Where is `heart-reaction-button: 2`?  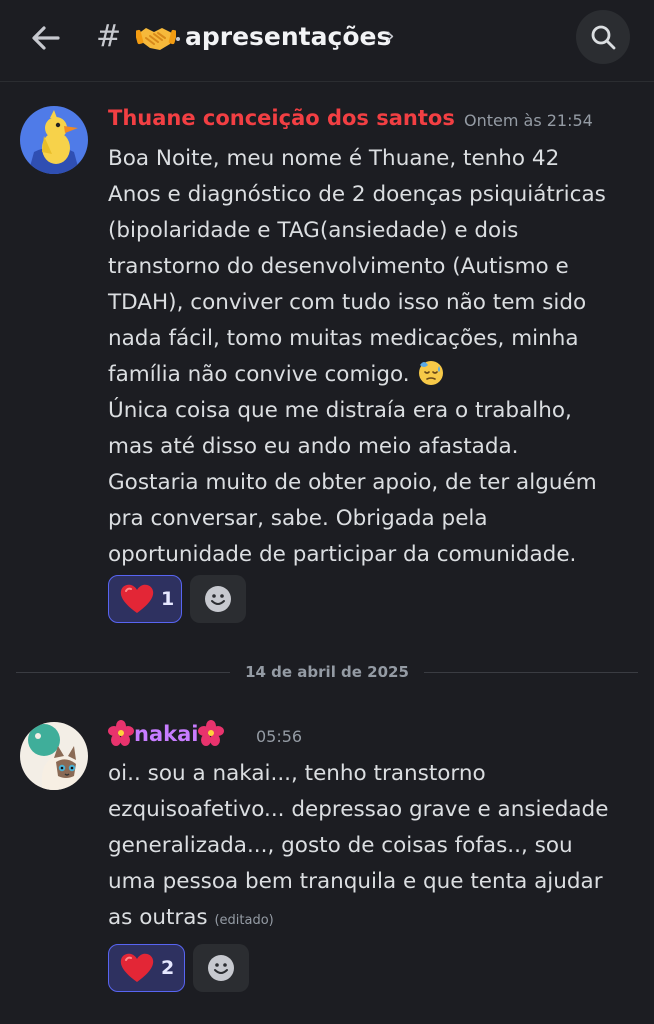
heart-reaction-button: 2 is located at coordinates (146, 968).